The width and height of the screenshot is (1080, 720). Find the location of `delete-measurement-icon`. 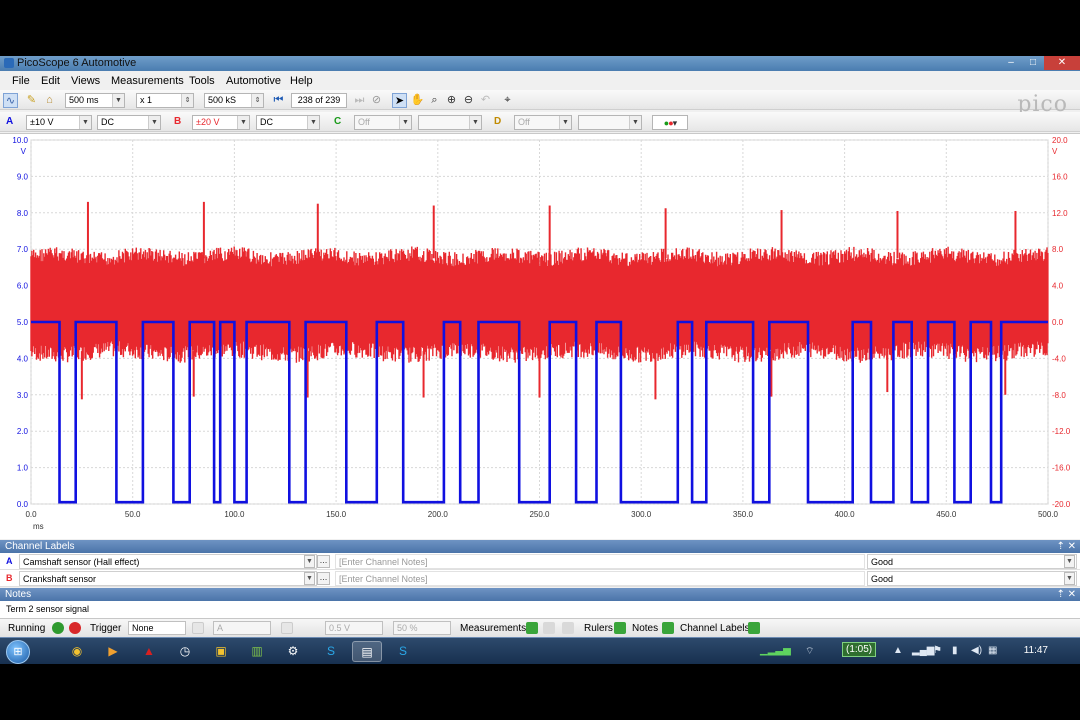

delete-measurement-icon is located at coordinates (568, 628).